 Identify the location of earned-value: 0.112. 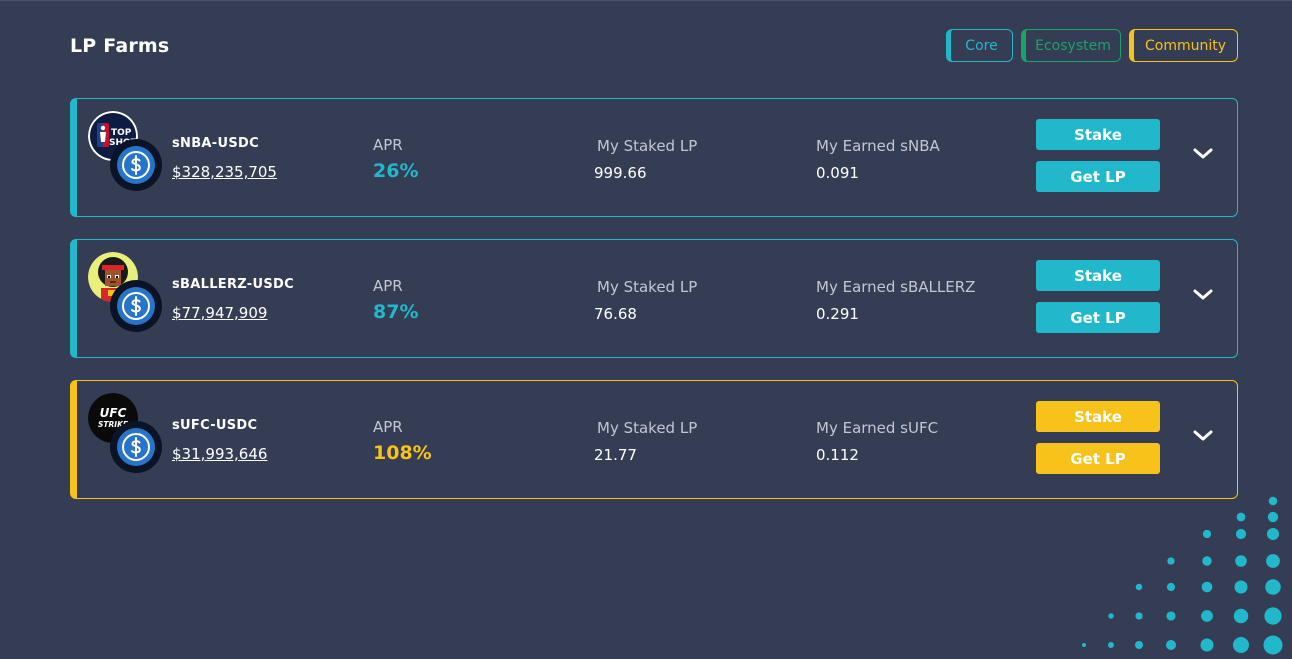
(837, 455).